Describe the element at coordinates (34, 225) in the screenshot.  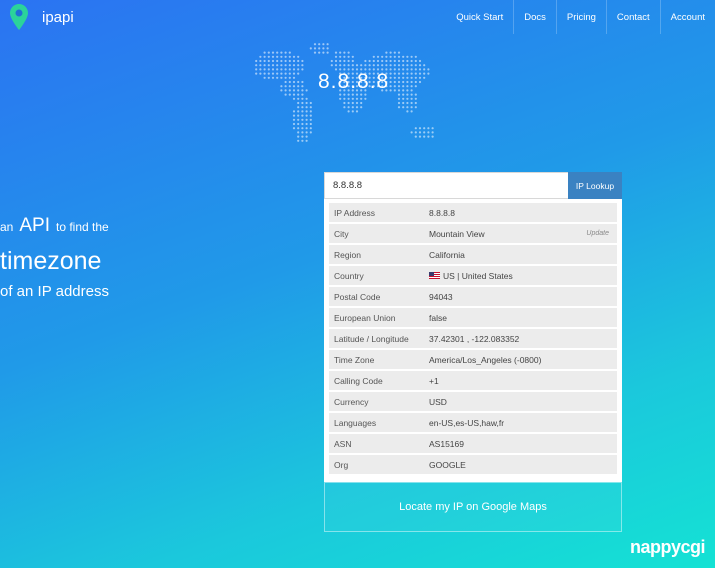
I see `tagline-api: API` at that location.